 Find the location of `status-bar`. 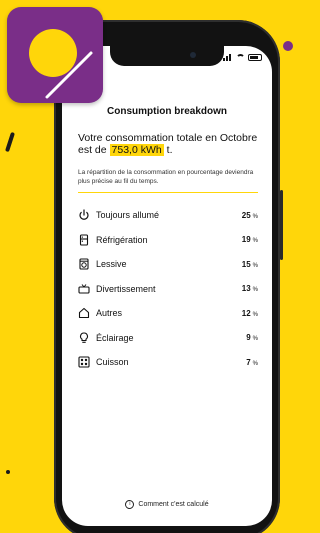

status-bar is located at coordinates (242, 57).